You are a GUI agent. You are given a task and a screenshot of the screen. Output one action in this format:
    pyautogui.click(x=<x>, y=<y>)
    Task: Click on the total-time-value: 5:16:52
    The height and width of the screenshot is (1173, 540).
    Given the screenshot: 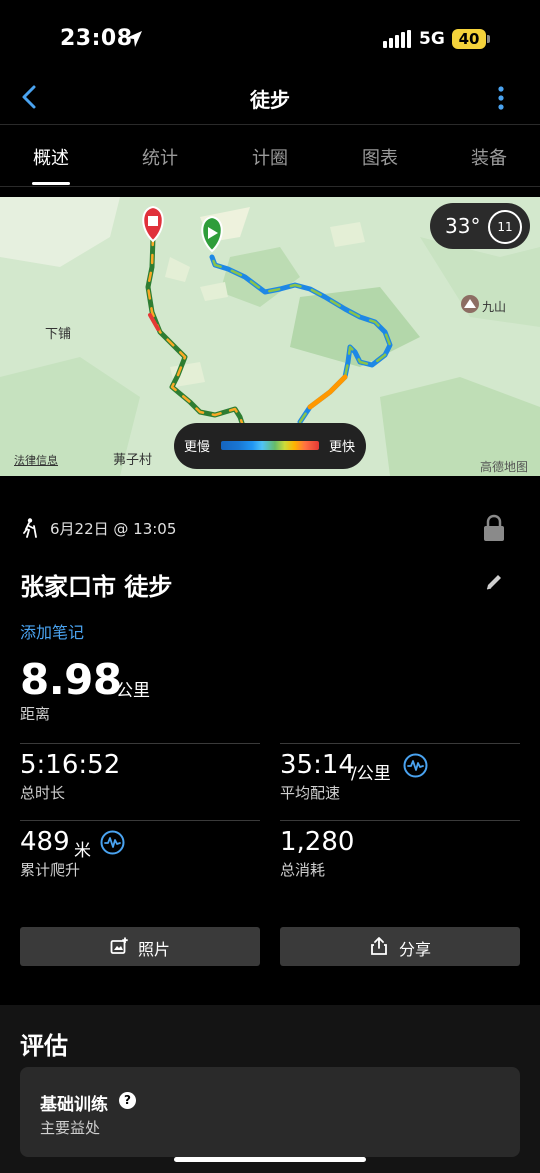 What is the action you would take?
    pyautogui.click(x=70, y=765)
    